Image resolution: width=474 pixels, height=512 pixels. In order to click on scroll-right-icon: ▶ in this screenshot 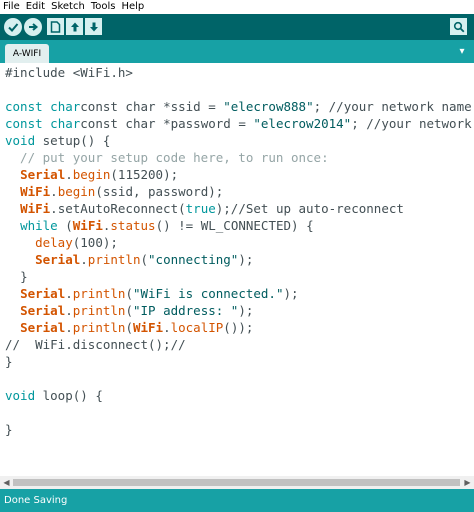, I will do `click(467, 482)`.